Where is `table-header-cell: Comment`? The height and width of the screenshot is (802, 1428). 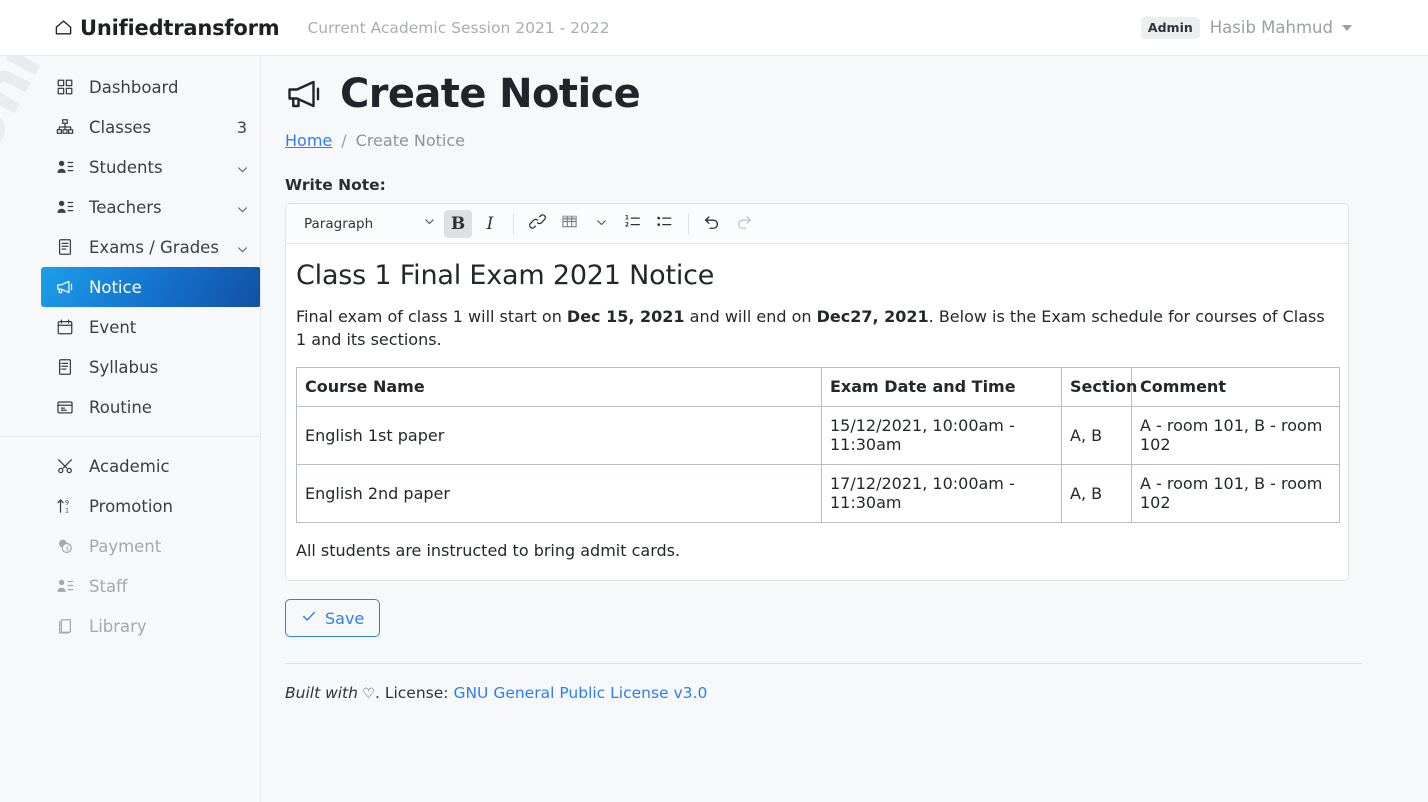 table-header-cell: Comment is located at coordinates (1235, 387).